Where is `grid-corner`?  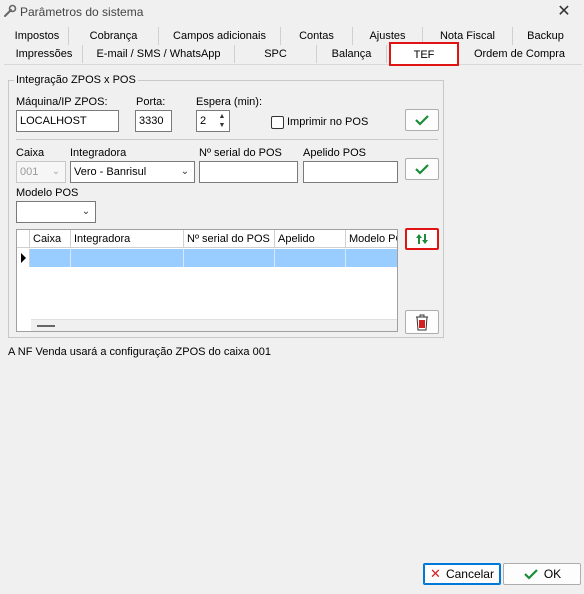 grid-corner is located at coordinates (23, 239).